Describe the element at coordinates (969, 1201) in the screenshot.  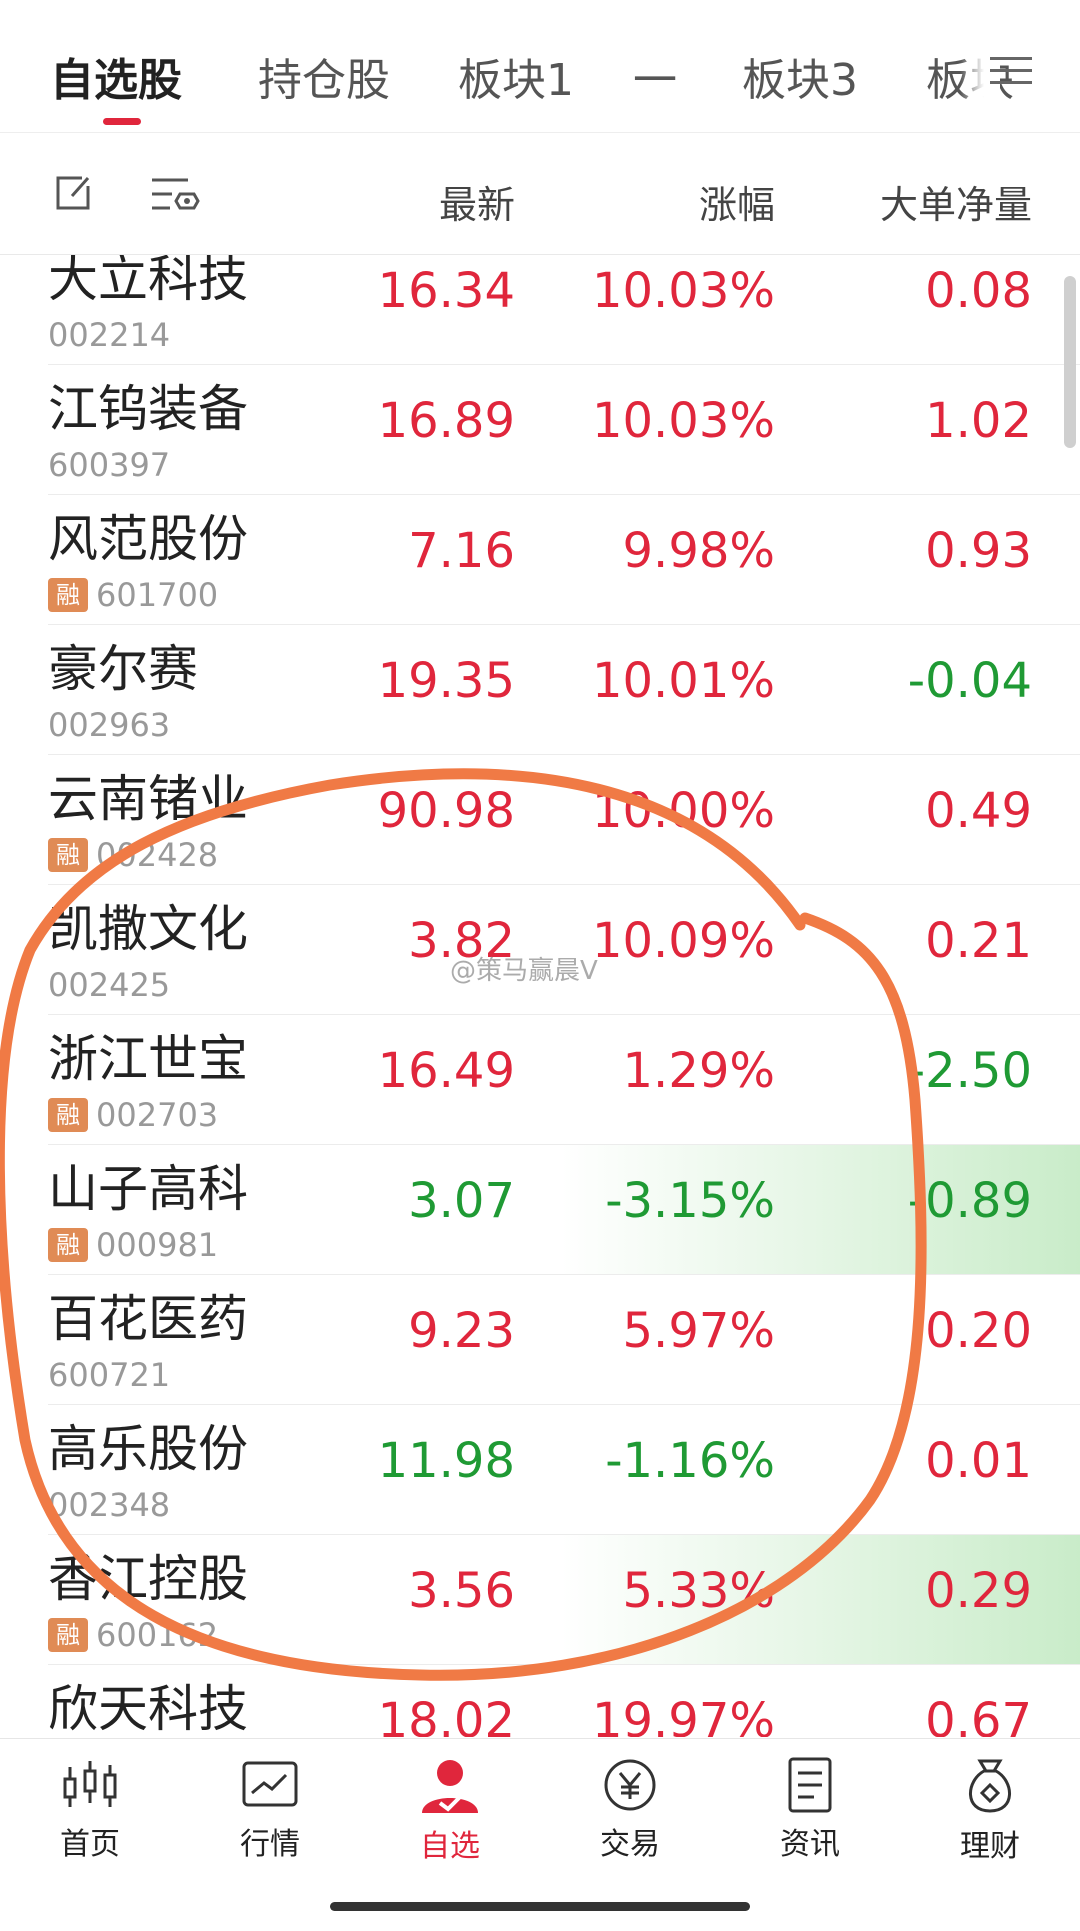
I see `net-volume: -0.89` at that location.